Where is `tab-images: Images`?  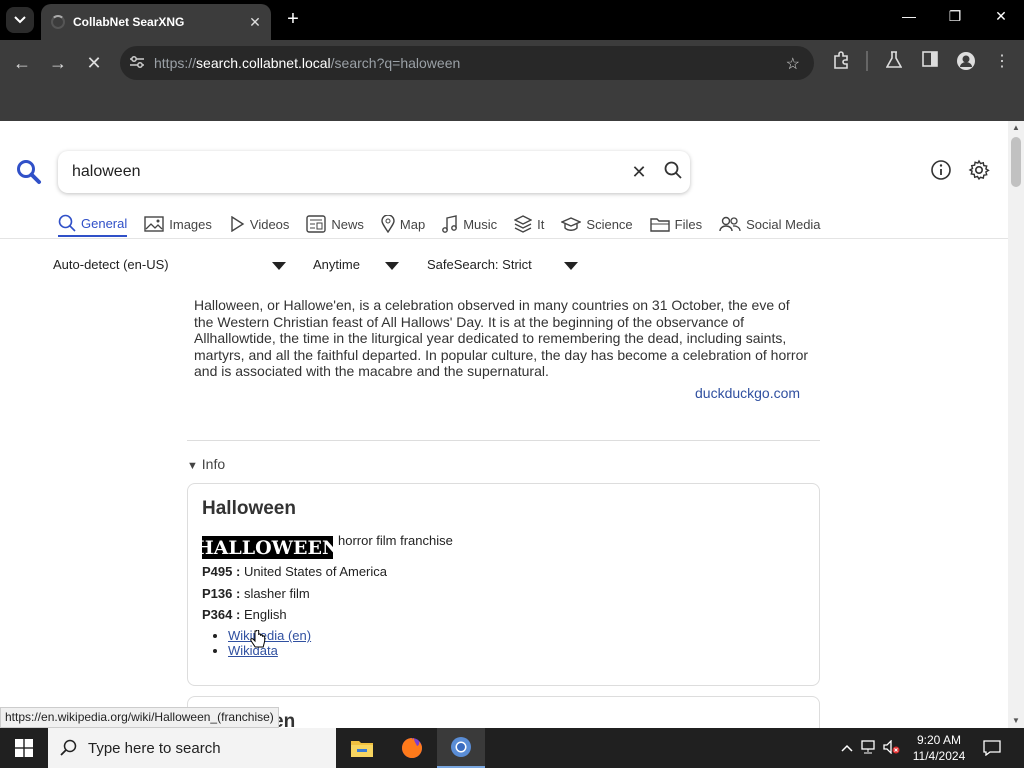
tab-images: Images is located at coordinates (178, 224).